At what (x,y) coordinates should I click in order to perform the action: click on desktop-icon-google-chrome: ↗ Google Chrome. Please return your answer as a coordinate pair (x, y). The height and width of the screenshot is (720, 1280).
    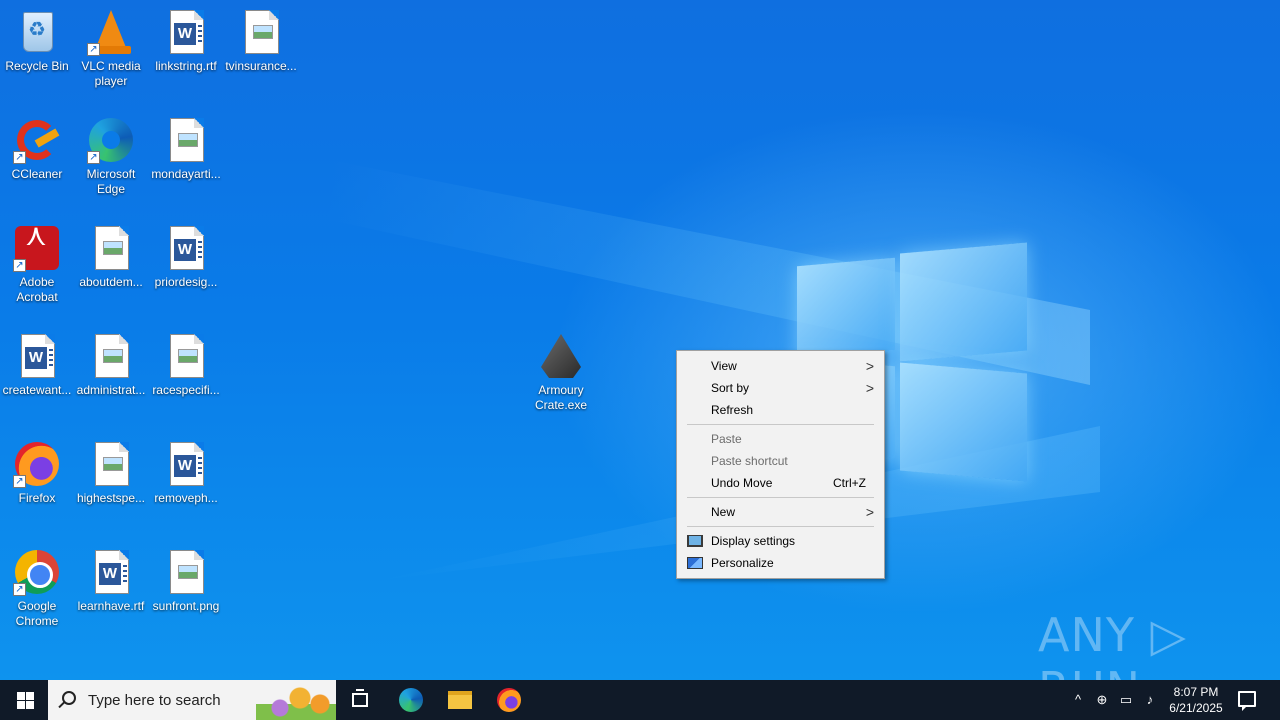
    Looking at the image, I should click on (37, 588).